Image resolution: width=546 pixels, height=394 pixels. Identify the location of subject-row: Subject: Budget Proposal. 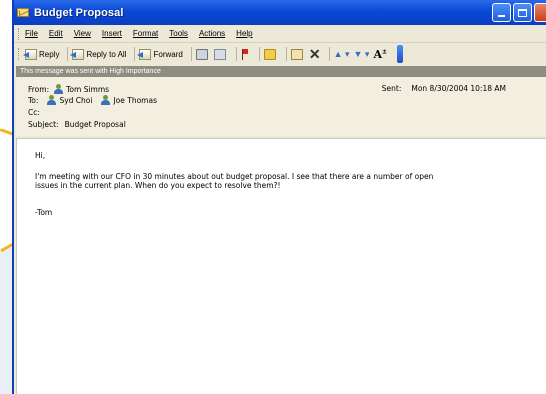
(77, 124).